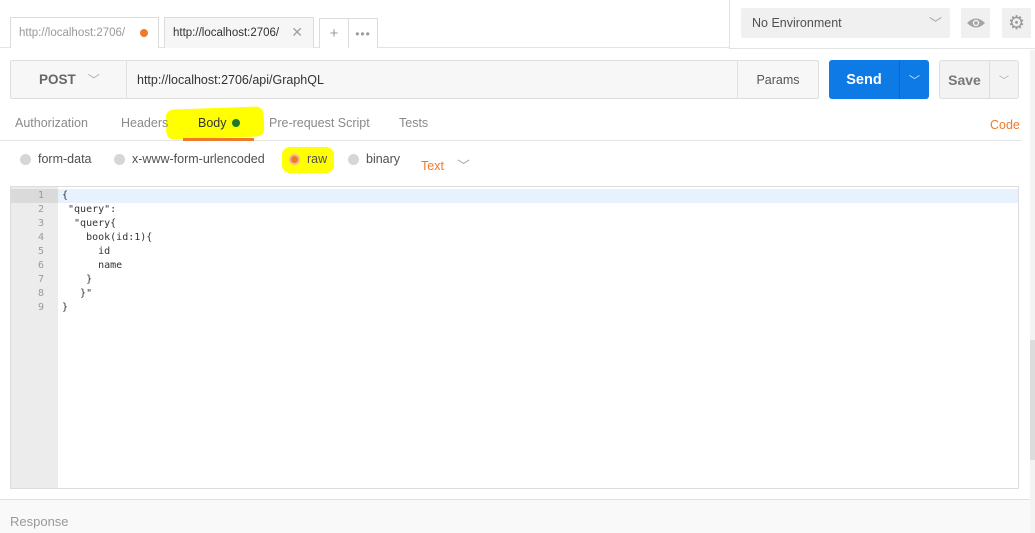  I want to click on line-content: "query":, so click(89, 209).